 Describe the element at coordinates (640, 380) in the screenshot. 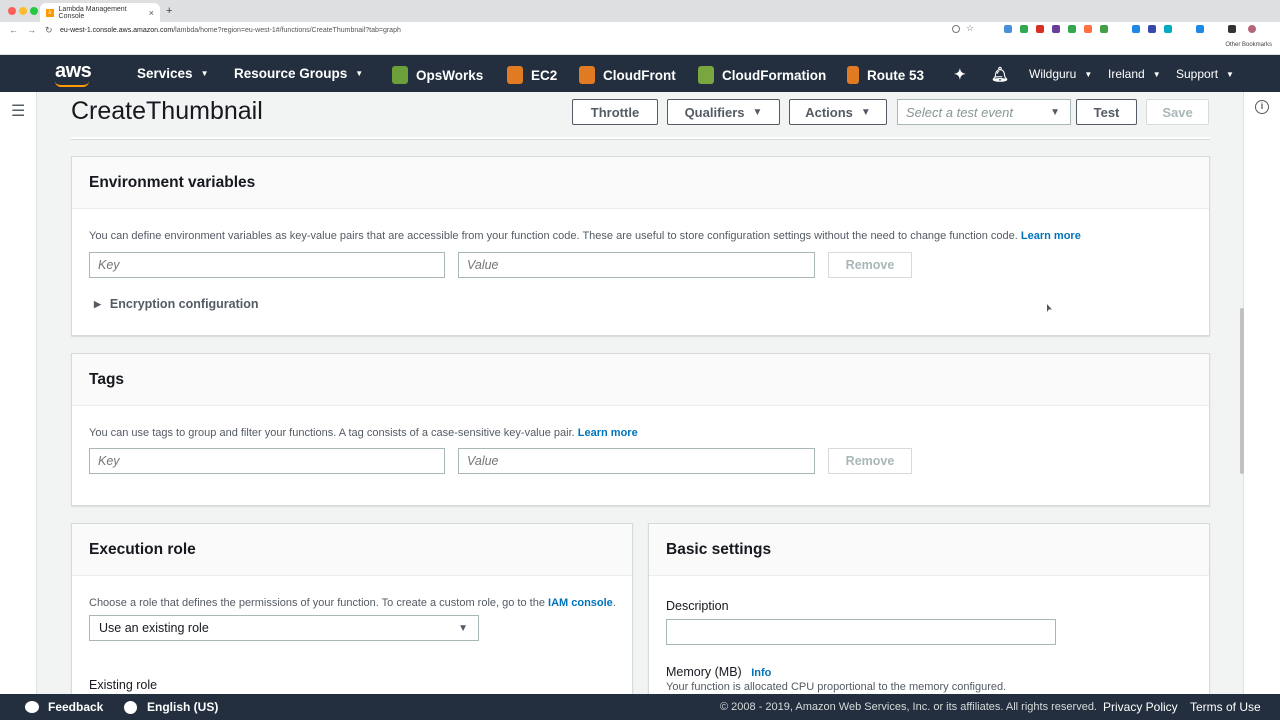

I see `panel-header` at that location.